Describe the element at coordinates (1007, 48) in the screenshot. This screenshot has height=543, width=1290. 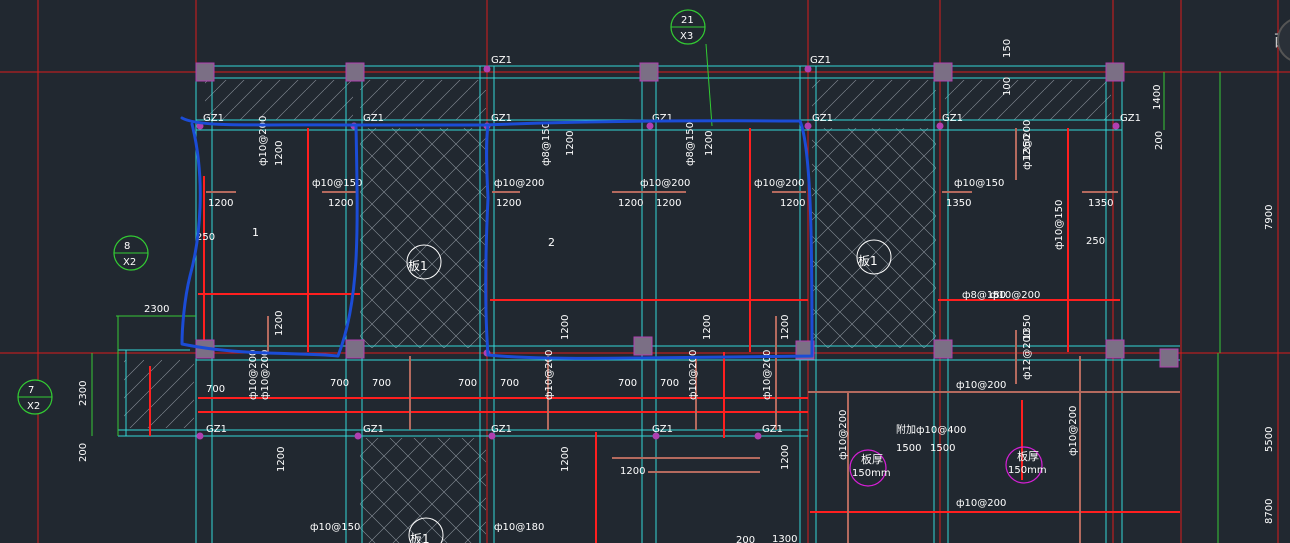
I see `dimension-label: 150` at that location.